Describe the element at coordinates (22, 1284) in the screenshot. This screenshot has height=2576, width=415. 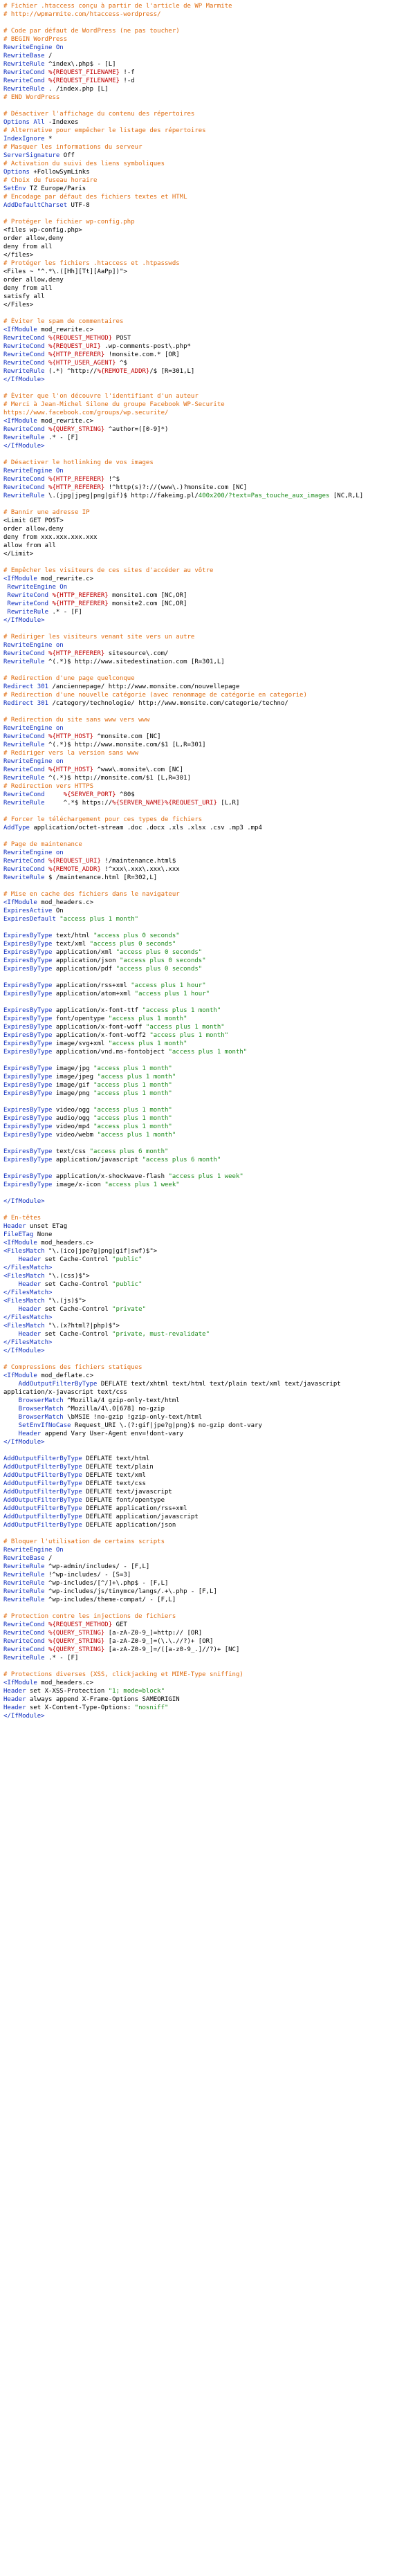
I see `directive-token: Header` at that location.